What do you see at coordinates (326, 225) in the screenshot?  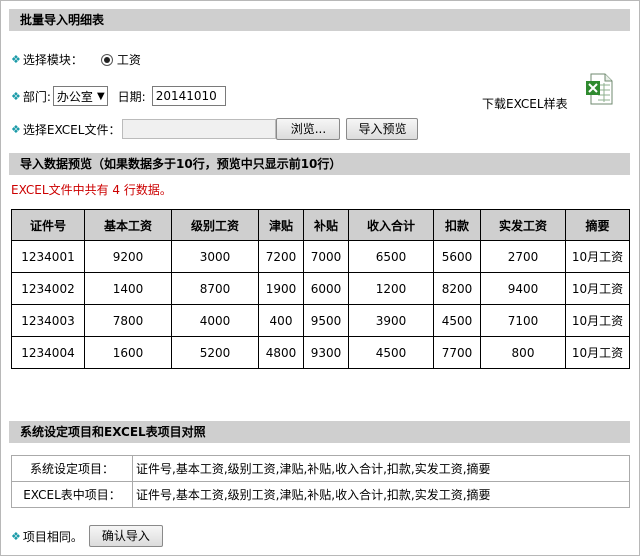 I see `col-header: 补贴` at bounding box center [326, 225].